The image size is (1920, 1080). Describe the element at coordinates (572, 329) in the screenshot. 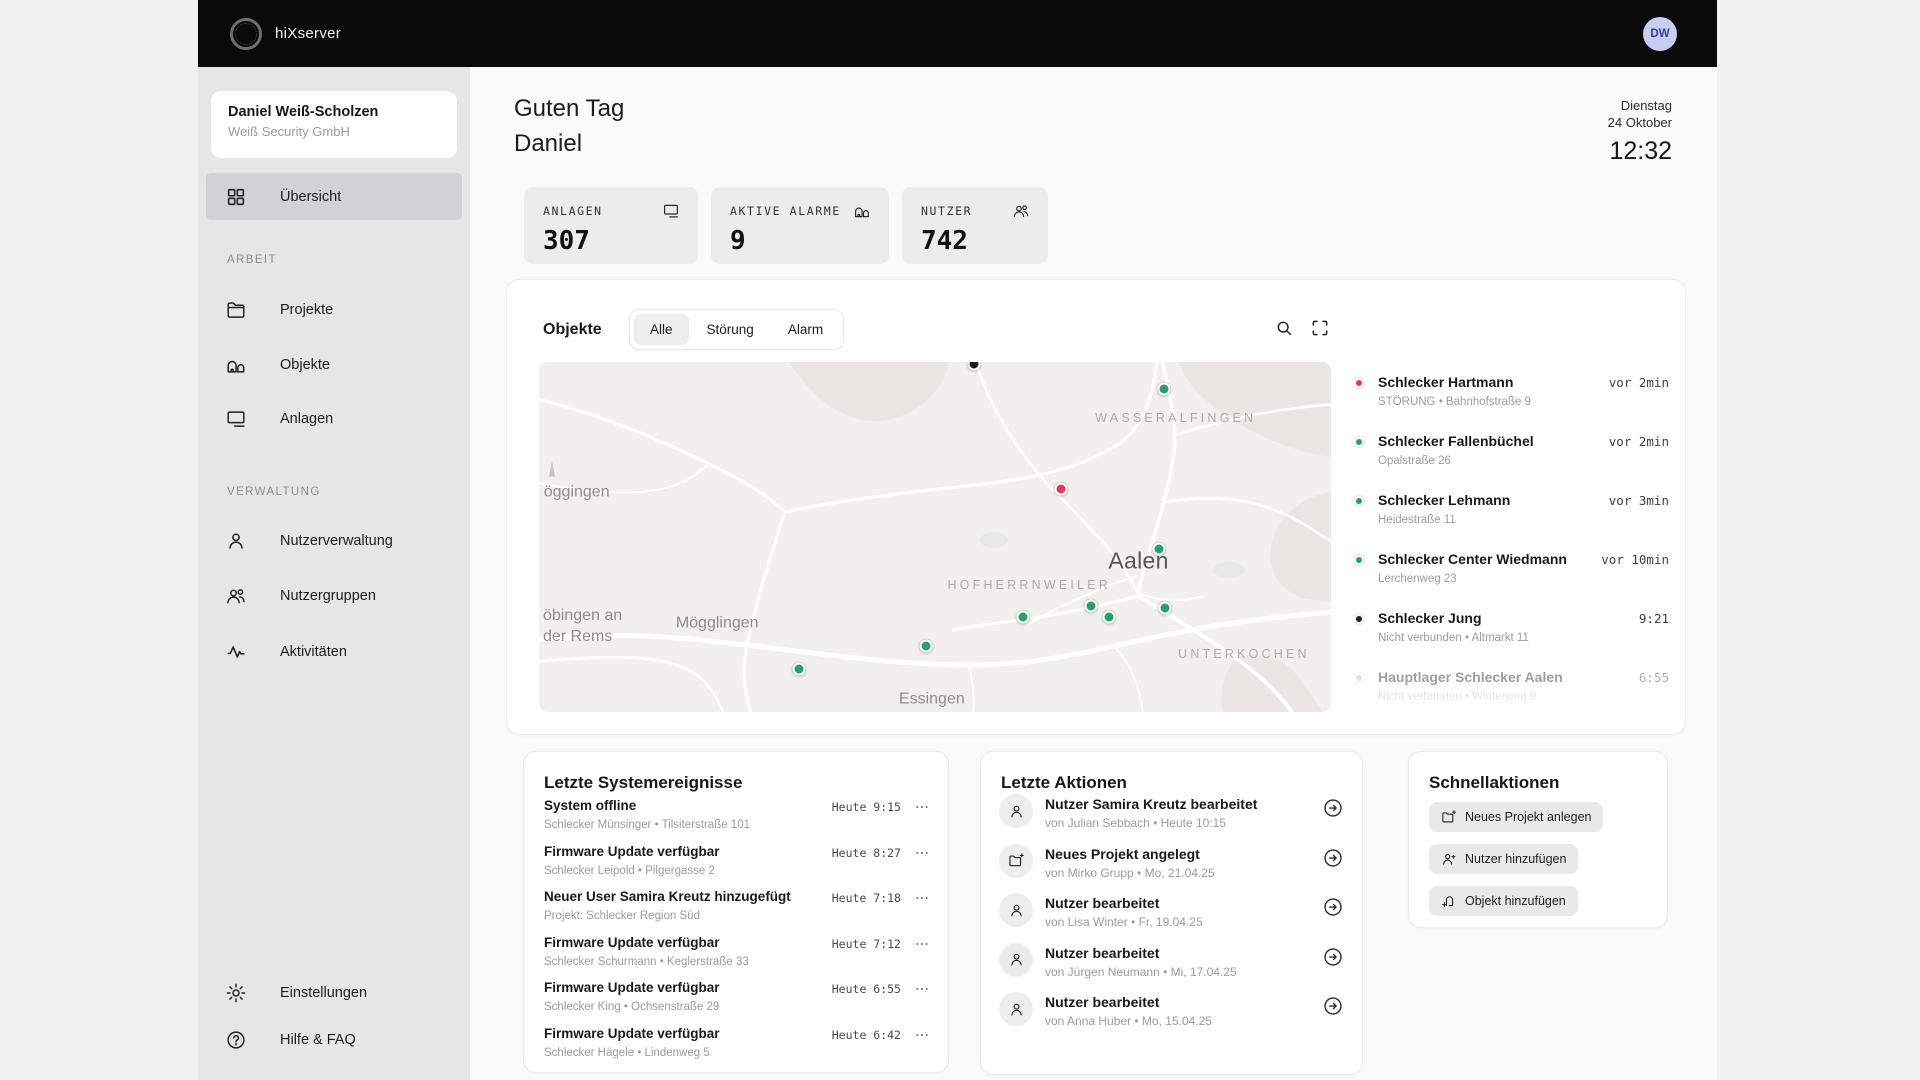

I see `panel-title: Objekte` at that location.